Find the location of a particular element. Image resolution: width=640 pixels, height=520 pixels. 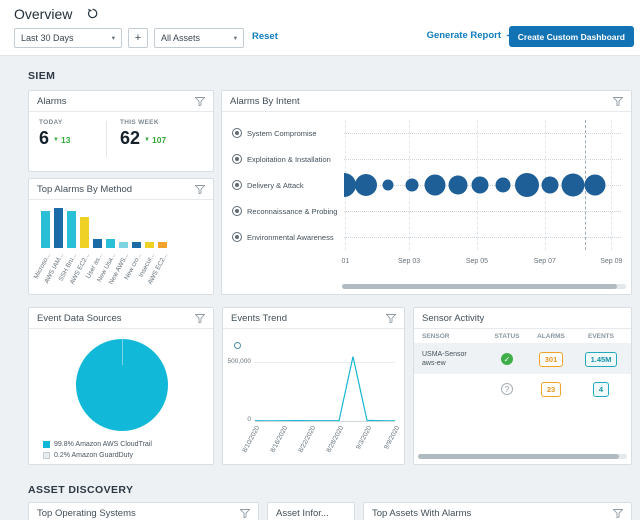

alarms-count-badge: 23 is located at coordinates (551, 389).